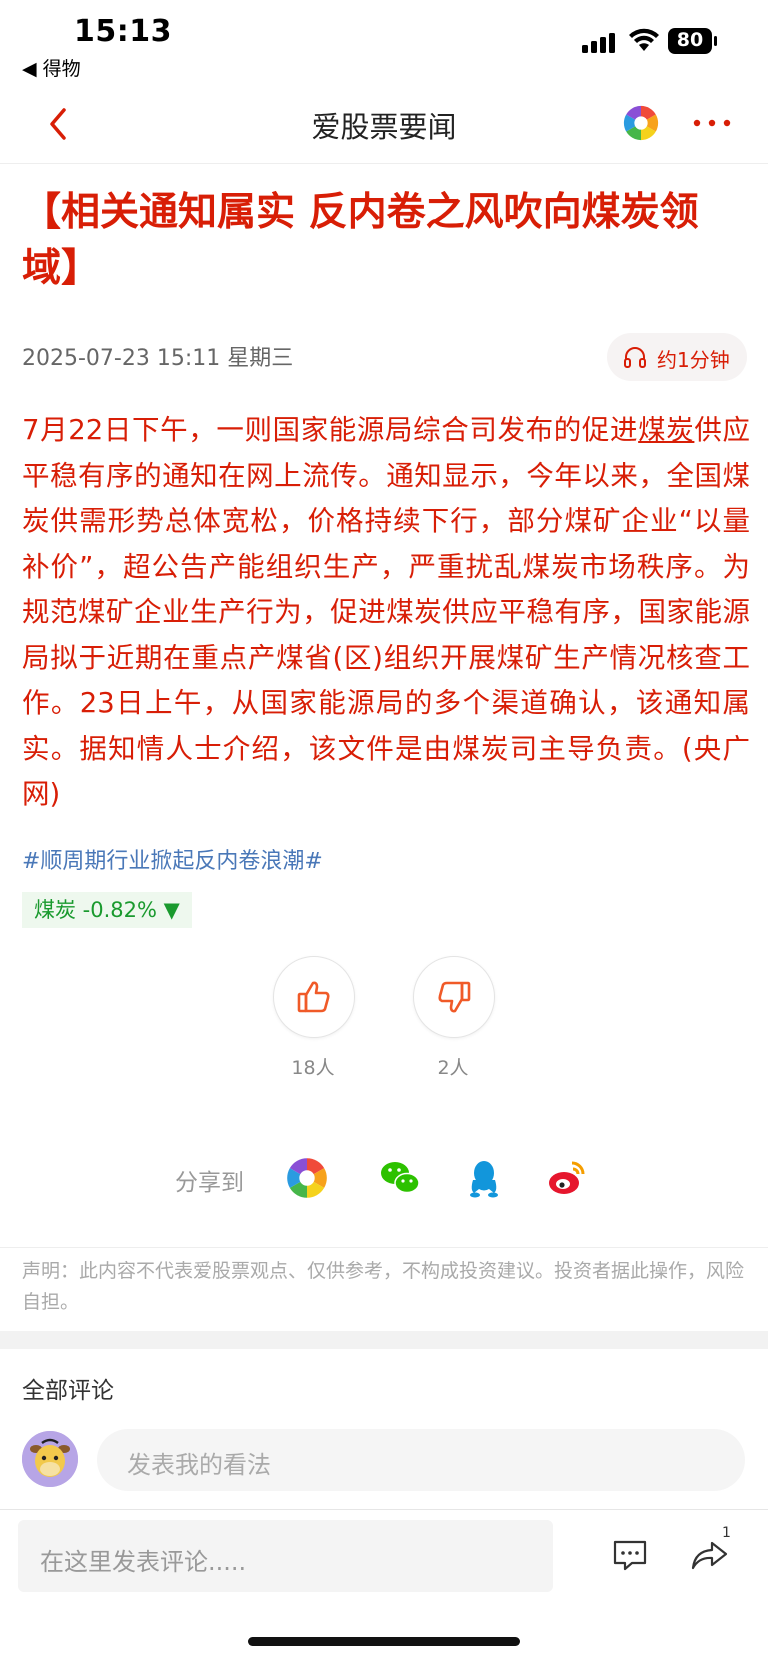 The image size is (768, 1662). I want to click on bottom-bar-divider, so click(384, 1509).